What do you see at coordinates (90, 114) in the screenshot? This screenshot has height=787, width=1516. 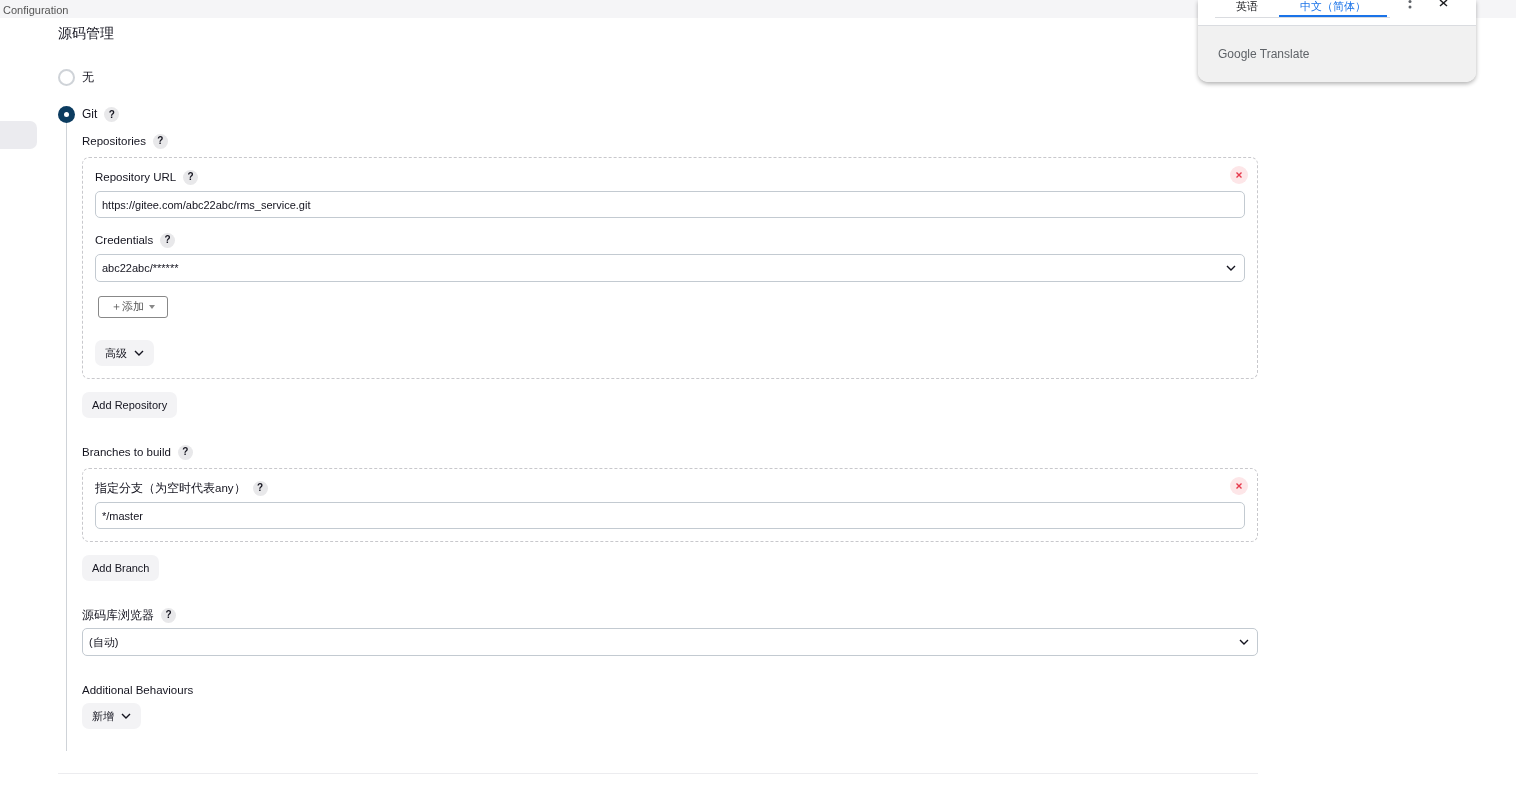 I see `option-label: Git` at bounding box center [90, 114].